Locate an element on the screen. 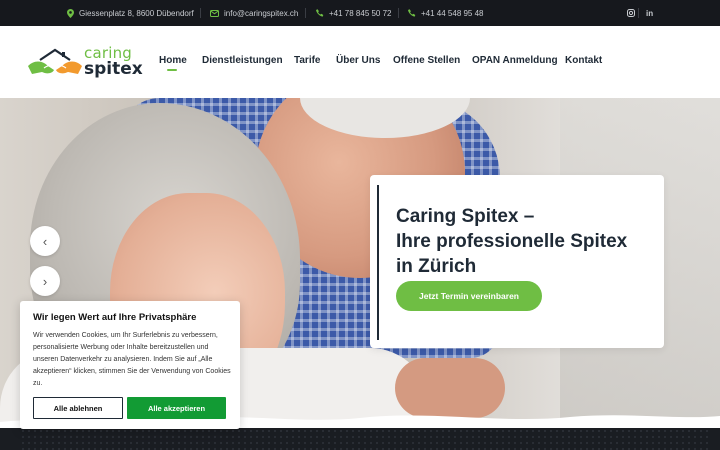 This screenshot has height=450, width=720. phone-link-1: +41 78 845 50 72 is located at coordinates (360, 13).